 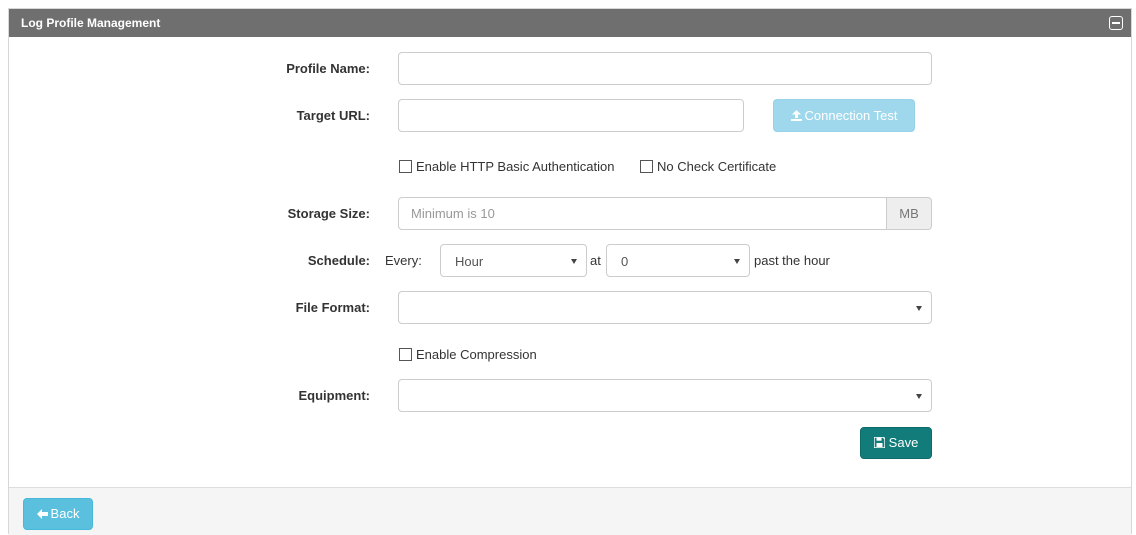 What do you see at coordinates (796, 115) in the screenshot?
I see `upload-icon` at bounding box center [796, 115].